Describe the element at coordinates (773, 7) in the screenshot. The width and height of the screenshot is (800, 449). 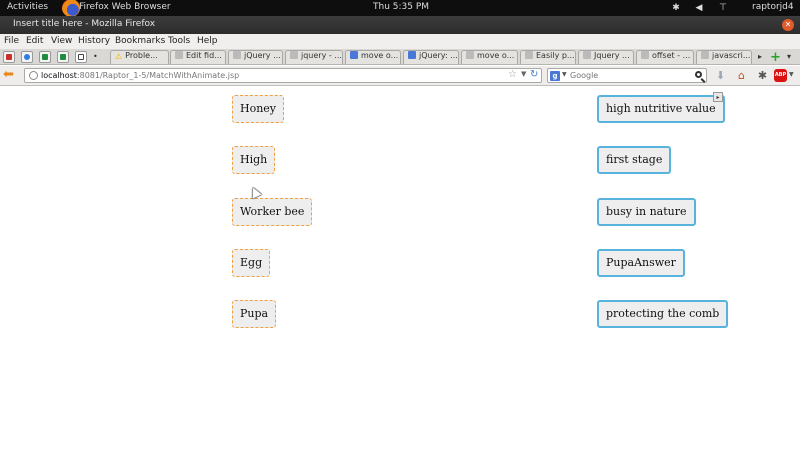
I see `user-menu: raptorjd4` at that location.